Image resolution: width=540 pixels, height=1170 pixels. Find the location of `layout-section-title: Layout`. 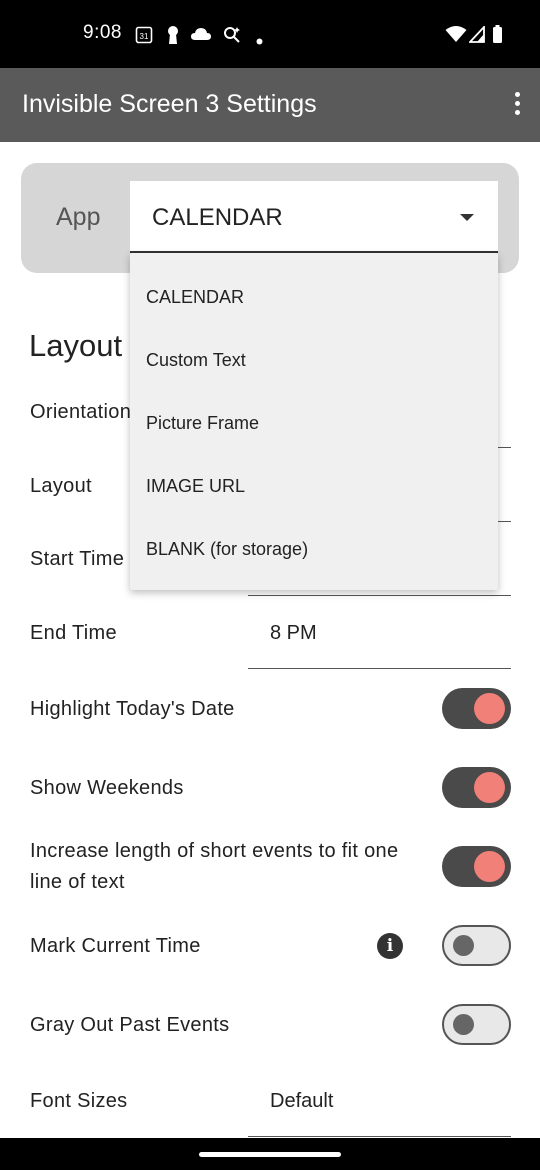

layout-section-title: Layout is located at coordinates (76, 345).